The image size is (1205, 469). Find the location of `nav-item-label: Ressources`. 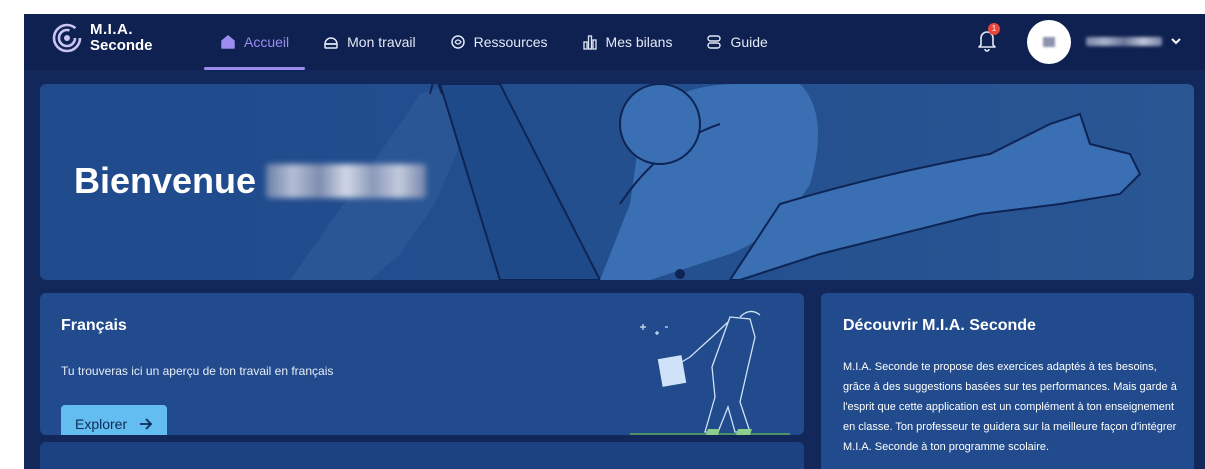

nav-item-label: Ressources is located at coordinates (510, 42).